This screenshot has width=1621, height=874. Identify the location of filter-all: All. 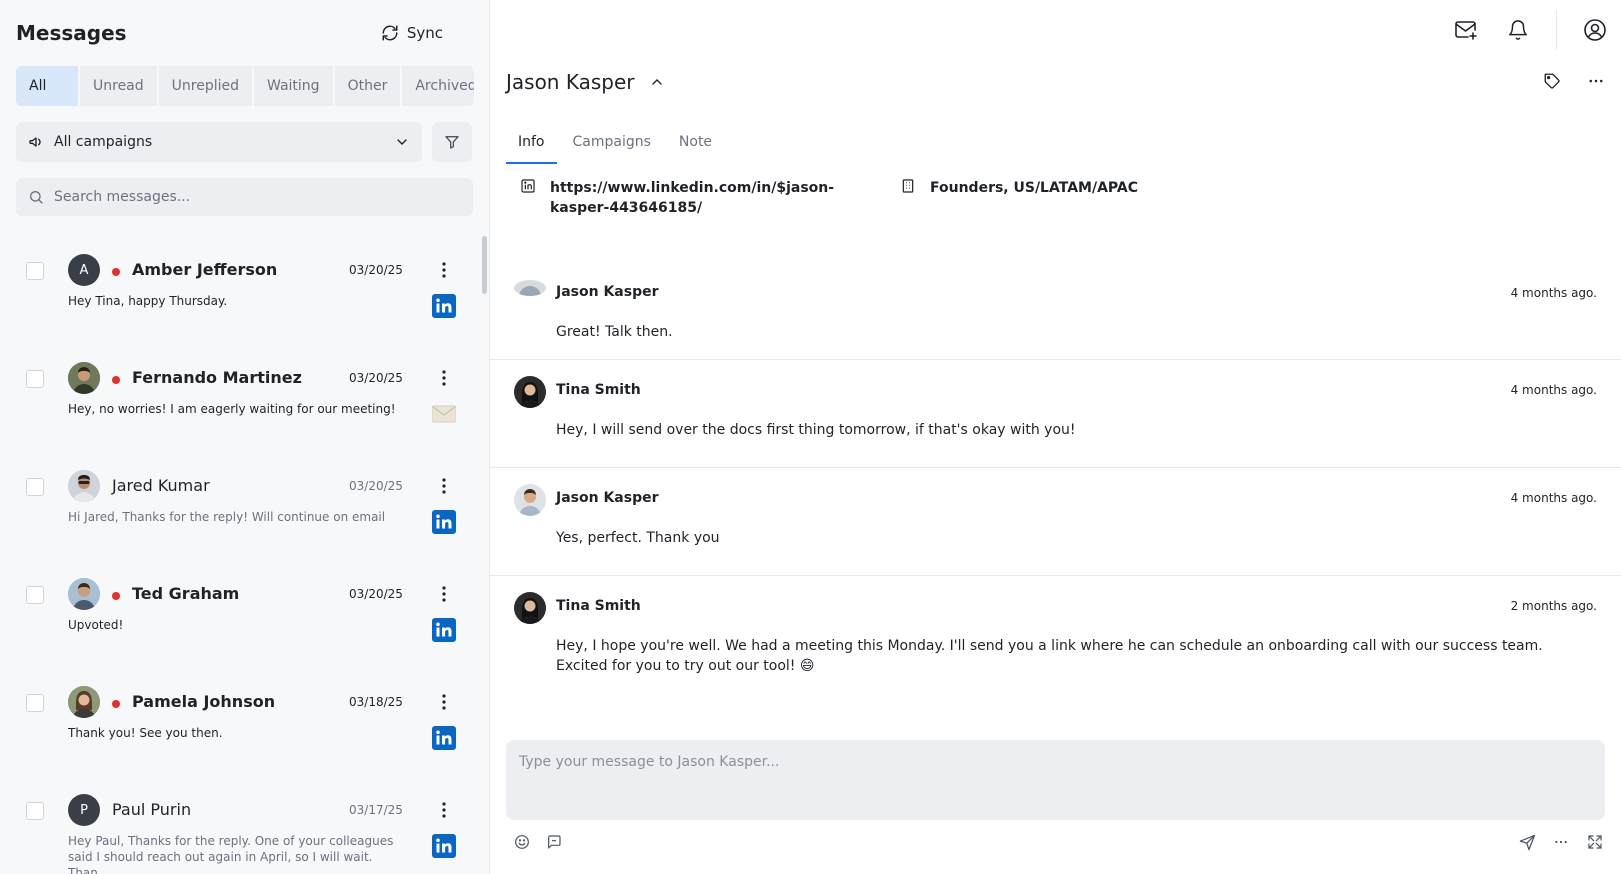
(48, 86).